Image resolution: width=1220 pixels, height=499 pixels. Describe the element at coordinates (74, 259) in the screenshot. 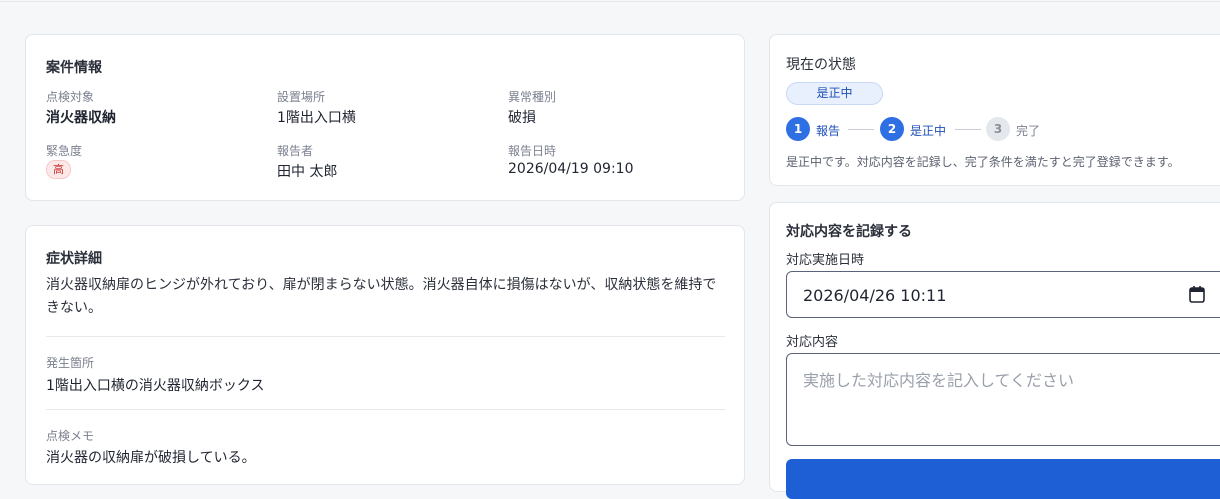

I see `symptom-title: 症状詳細` at that location.